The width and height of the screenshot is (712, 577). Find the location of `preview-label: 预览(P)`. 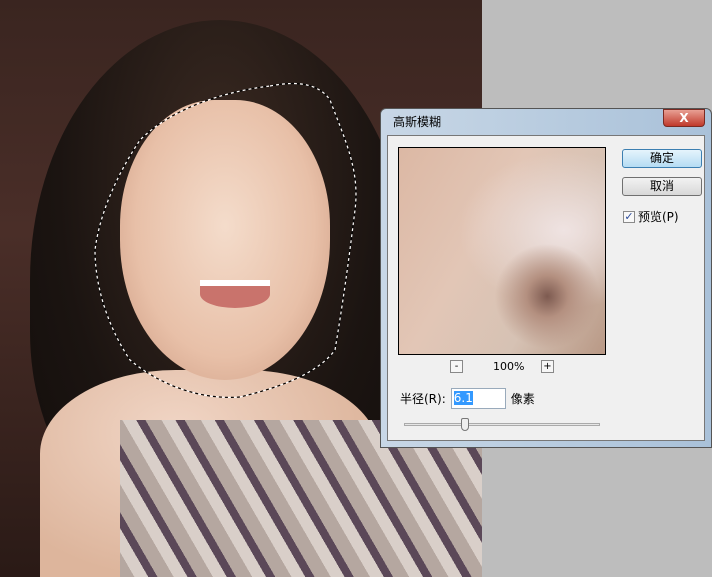

preview-label: 预览(P) is located at coordinates (658, 217).